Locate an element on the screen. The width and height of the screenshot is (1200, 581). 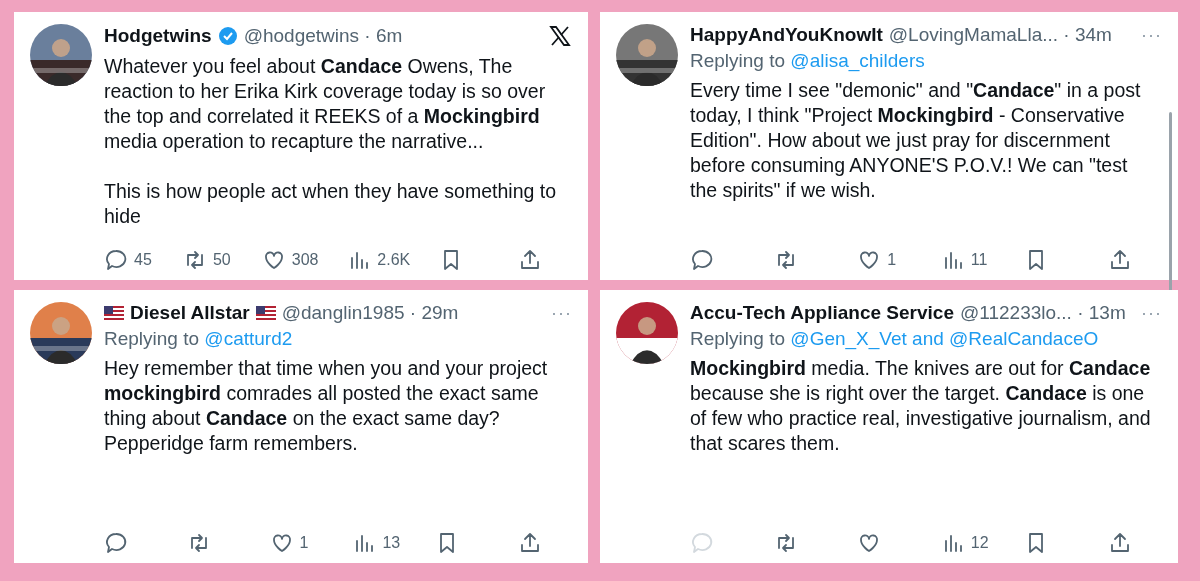
post-text: Hey remember that time when you and your project mockingbird comrades all posted the exact same thing about Candace on the exact same day? Pepperidge farm remembers. is located at coordinates (326, 406).